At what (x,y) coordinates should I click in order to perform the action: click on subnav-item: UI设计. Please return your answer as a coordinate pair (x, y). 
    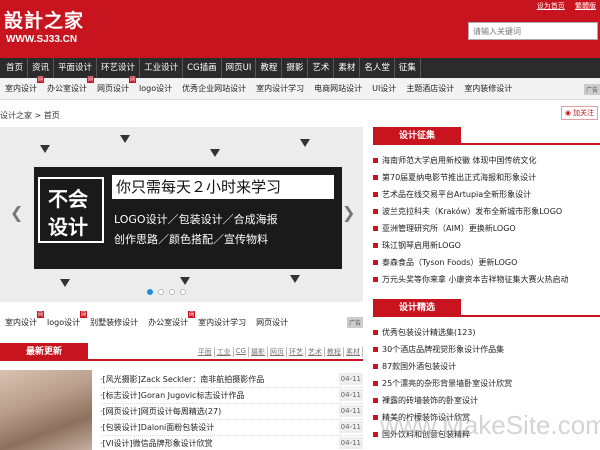
    Looking at the image, I should click on (384, 88).